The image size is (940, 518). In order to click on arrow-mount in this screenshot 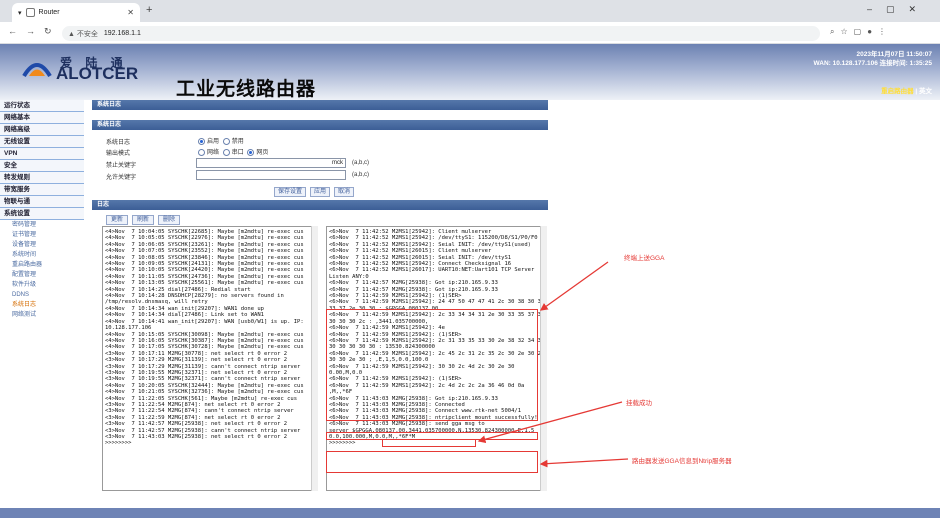, I will do `click(550, 422)`.